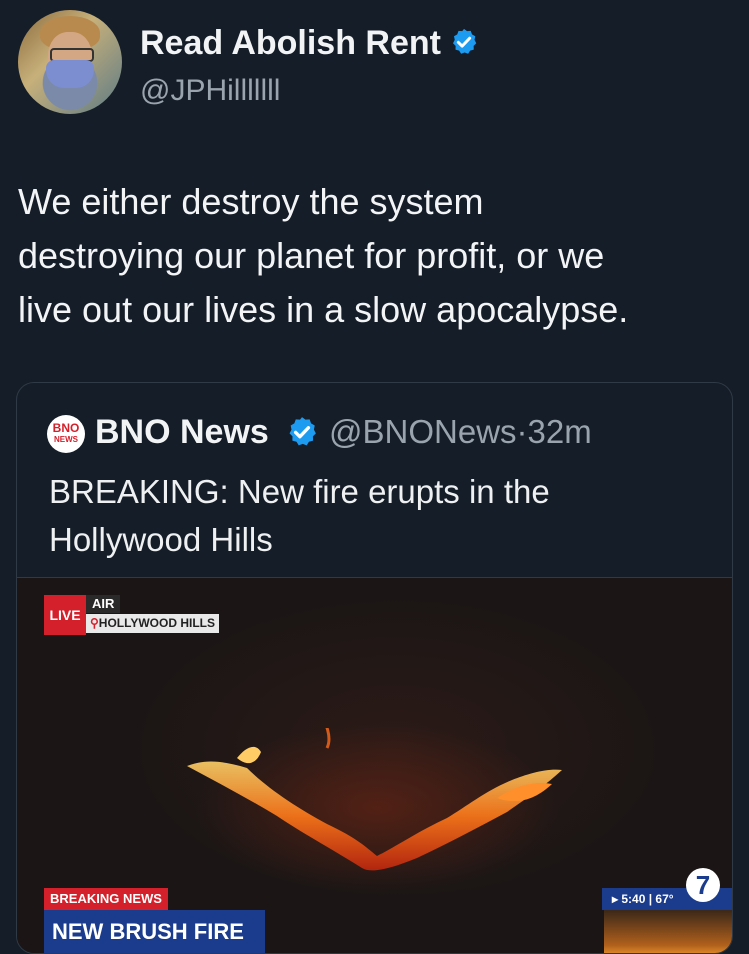 This screenshot has width=749, height=954. What do you see at coordinates (460, 432) in the screenshot?
I see `quoted-handle-time: @BNONews·32m` at bounding box center [460, 432].